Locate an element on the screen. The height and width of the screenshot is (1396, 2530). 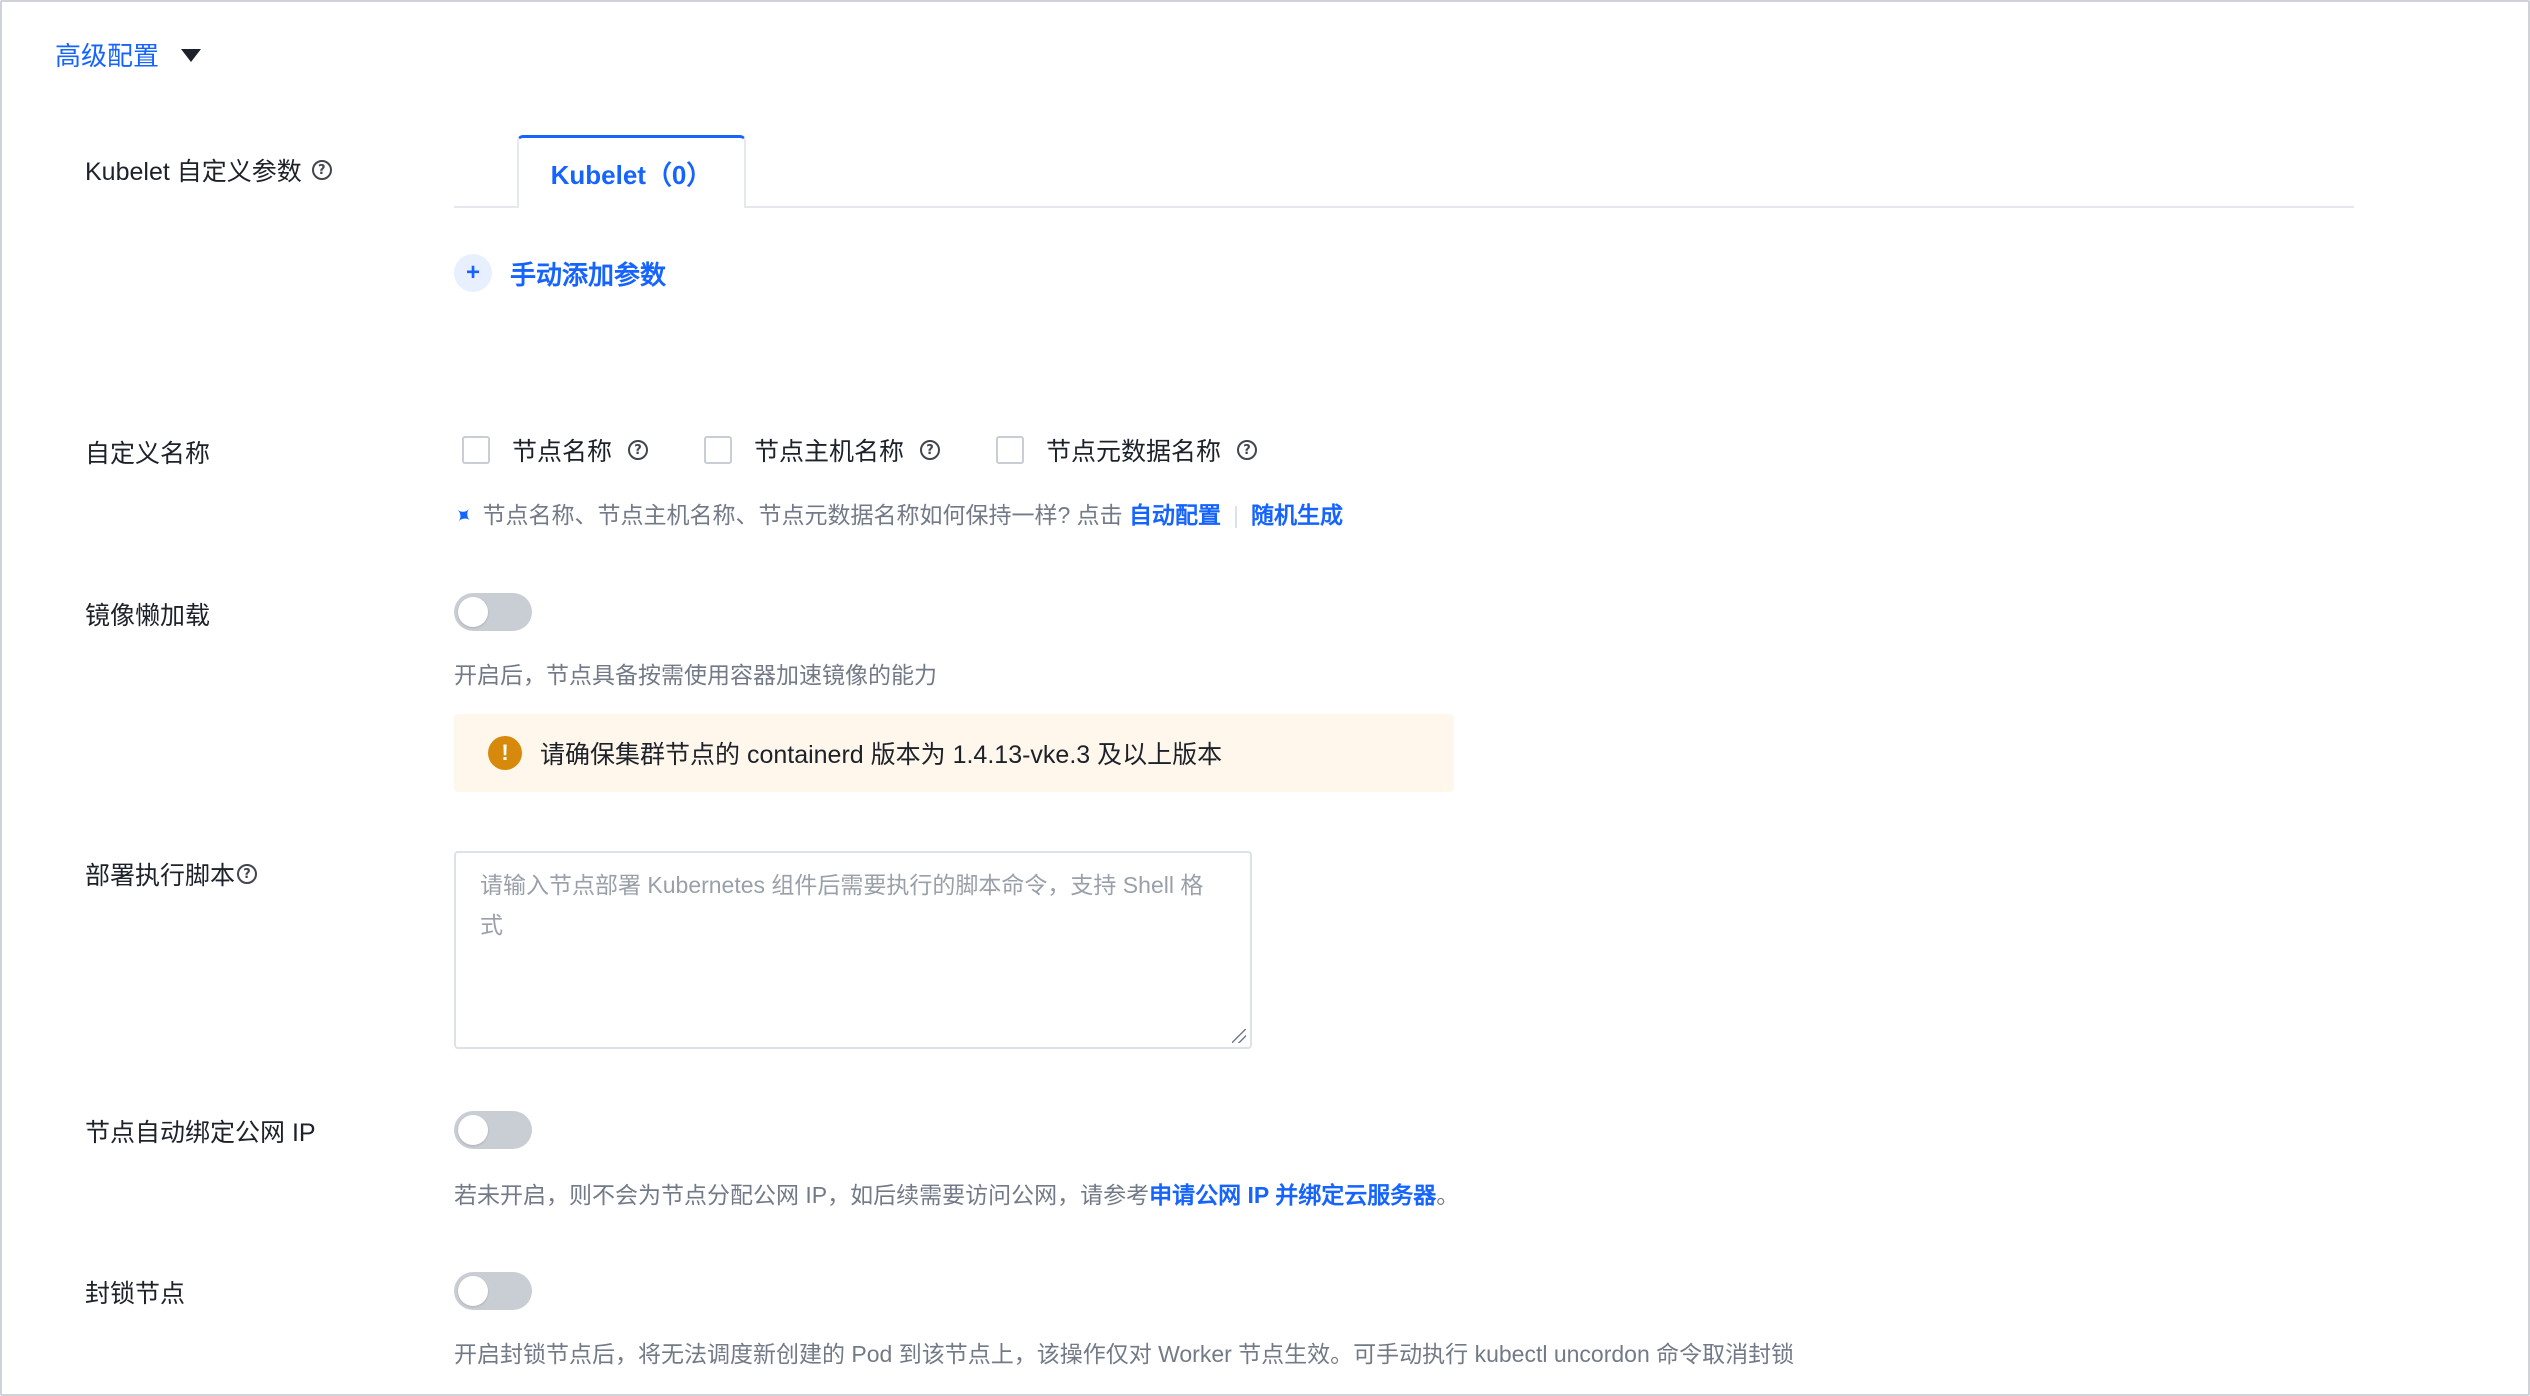
kubelet-params-label: Kubelet 自定义参数 ? is located at coordinates (208, 170).